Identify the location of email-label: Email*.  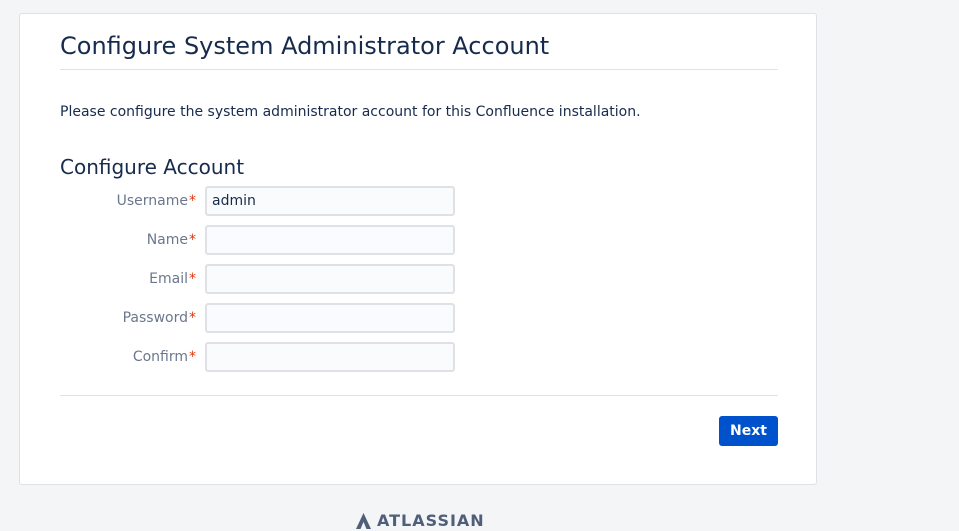
(172, 279).